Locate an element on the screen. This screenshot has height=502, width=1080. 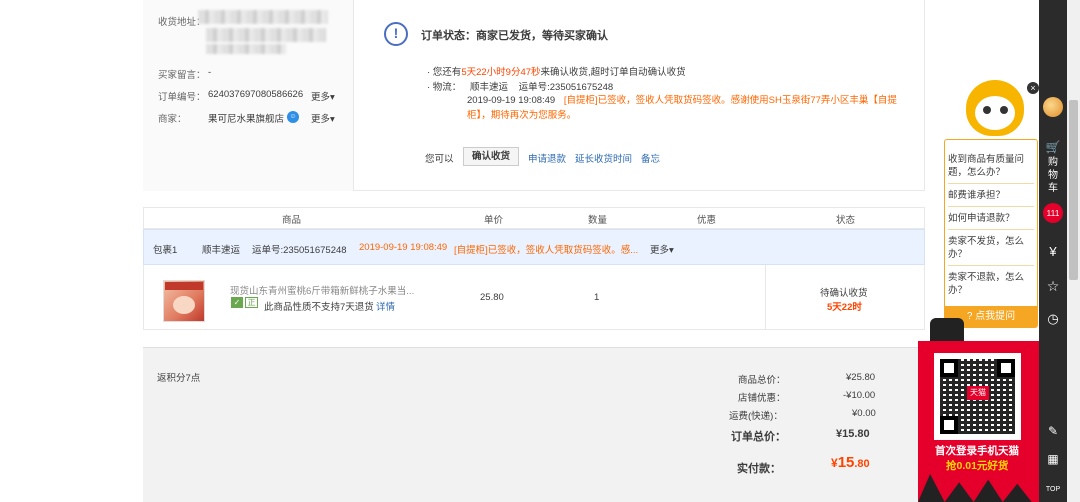
help-question-refund: 如何申请退款？ is located at coordinates (991, 218).